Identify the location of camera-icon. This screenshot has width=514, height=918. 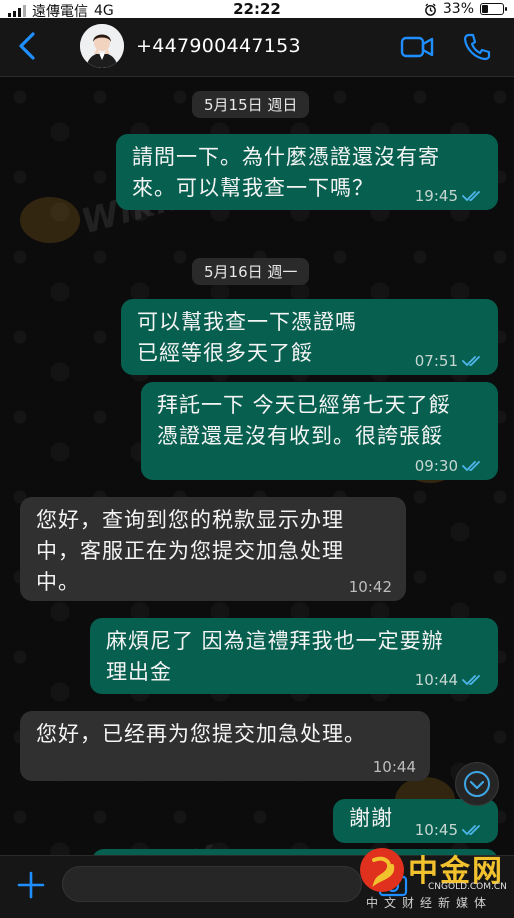
(393, 886).